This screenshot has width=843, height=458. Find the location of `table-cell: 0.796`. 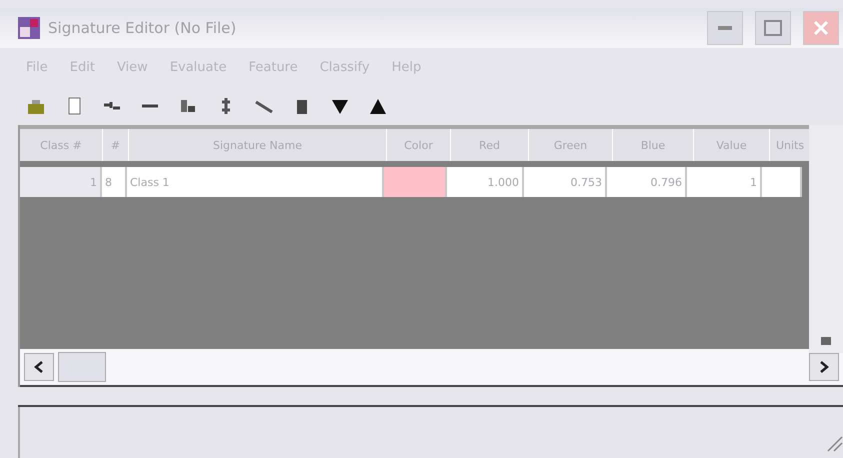

table-cell: 0.796 is located at coordinates (647, 182).